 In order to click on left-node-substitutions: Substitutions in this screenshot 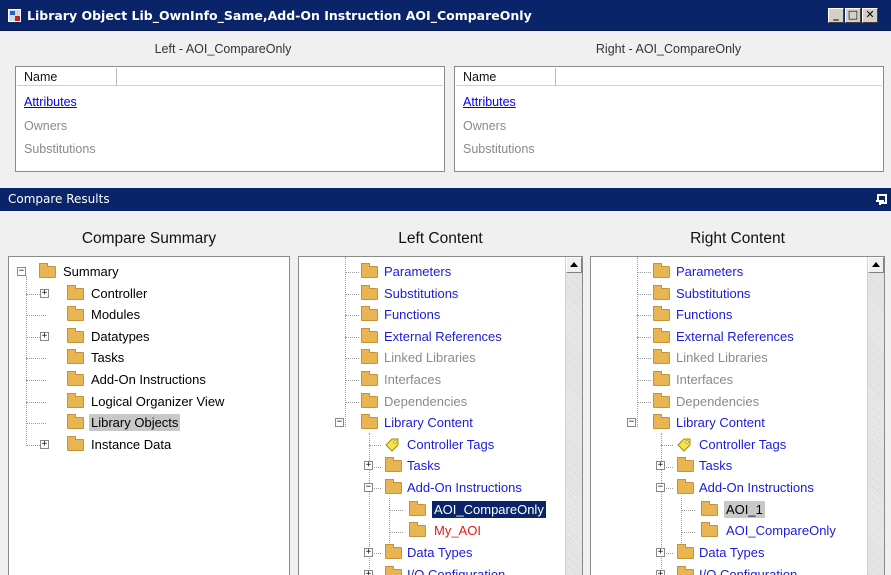, I will do `click(429, 294)`.